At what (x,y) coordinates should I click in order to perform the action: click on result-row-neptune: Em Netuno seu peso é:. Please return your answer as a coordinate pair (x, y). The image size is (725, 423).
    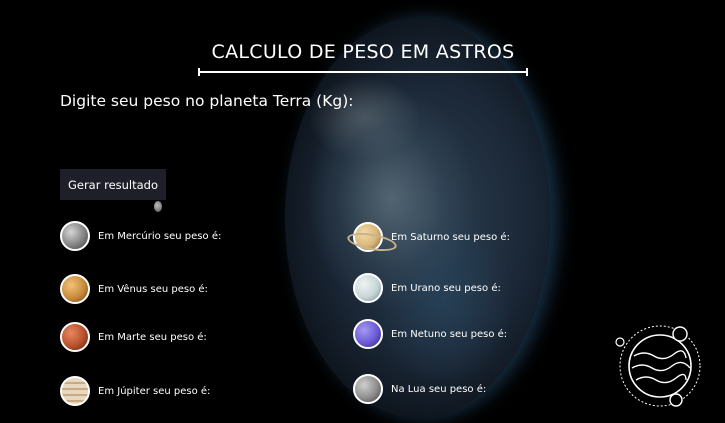
    Looking at the image, I should click on (430, 334).